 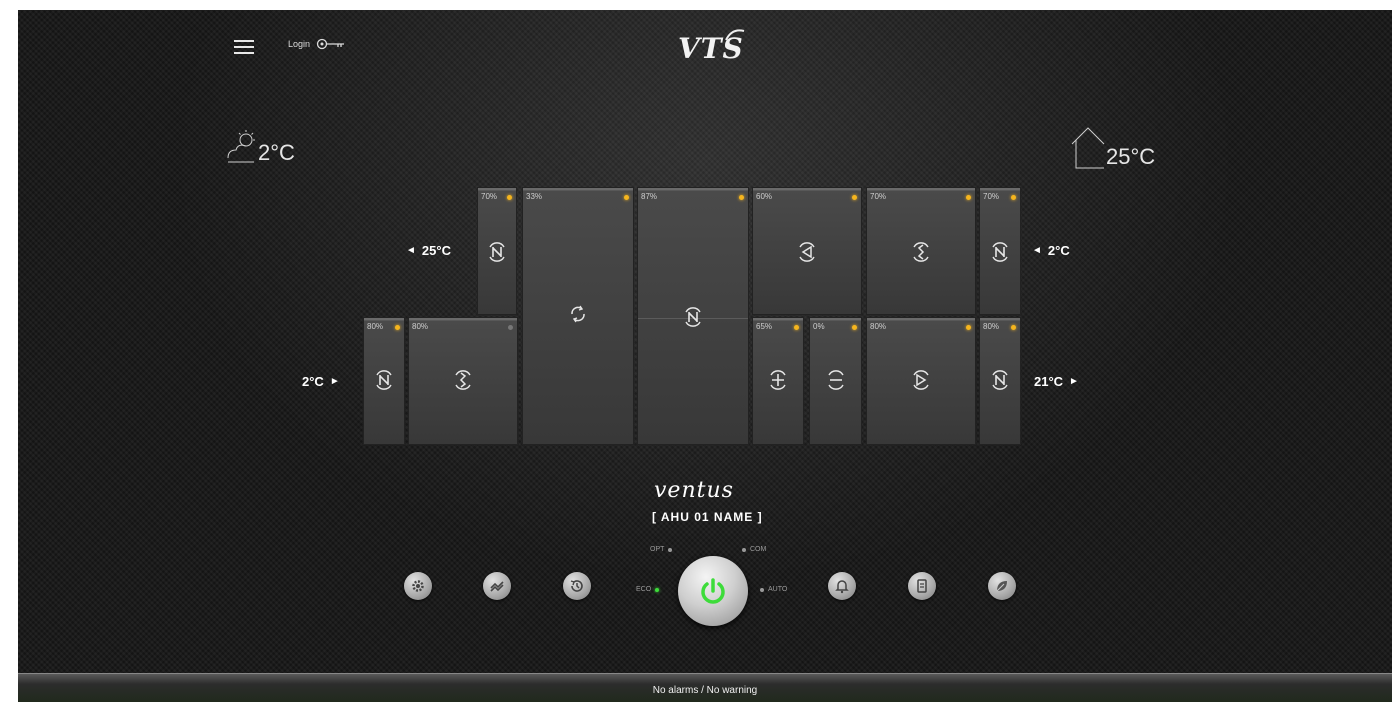 I want to click on bell-icon, so click(x=842, y=587).